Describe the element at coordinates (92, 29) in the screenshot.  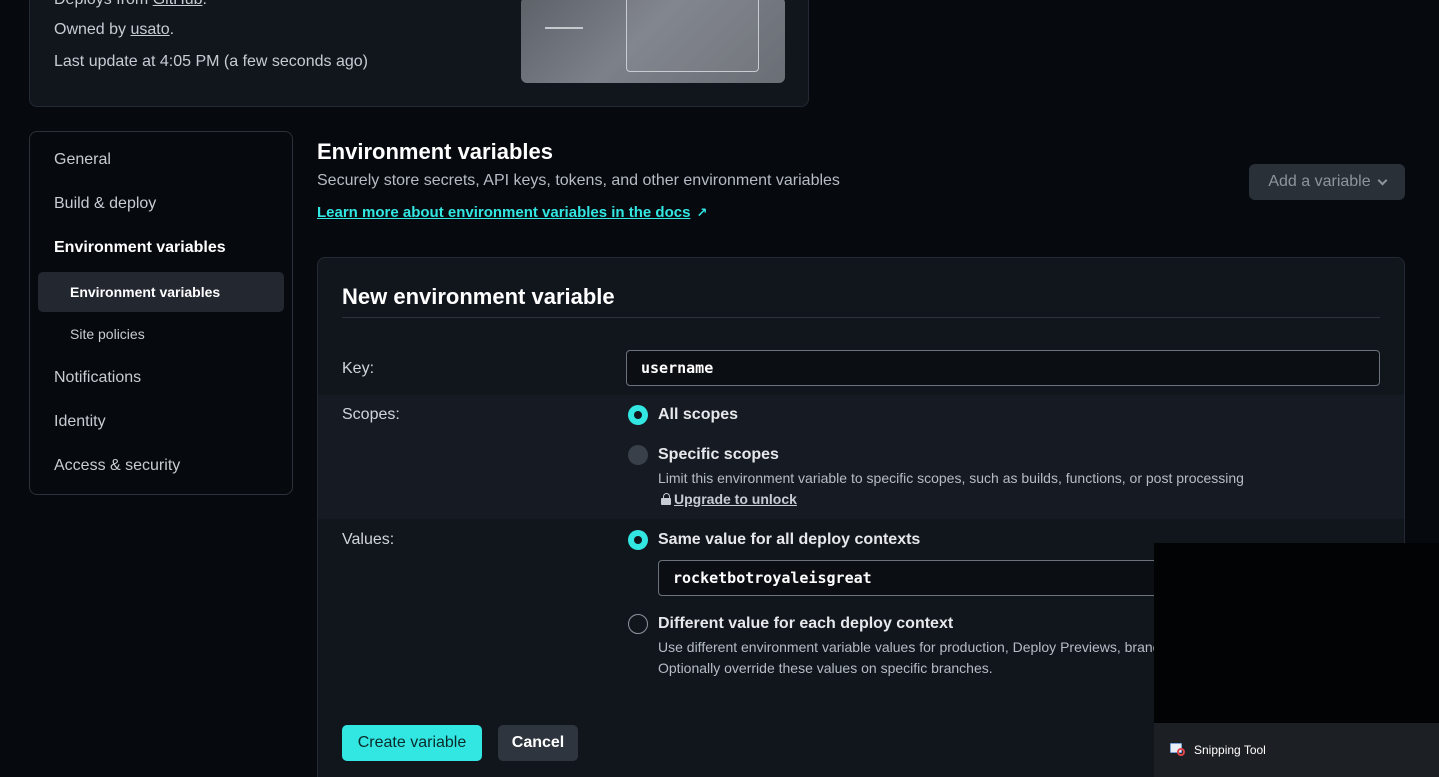
I see `owned-prefix: Owned by` at that location.